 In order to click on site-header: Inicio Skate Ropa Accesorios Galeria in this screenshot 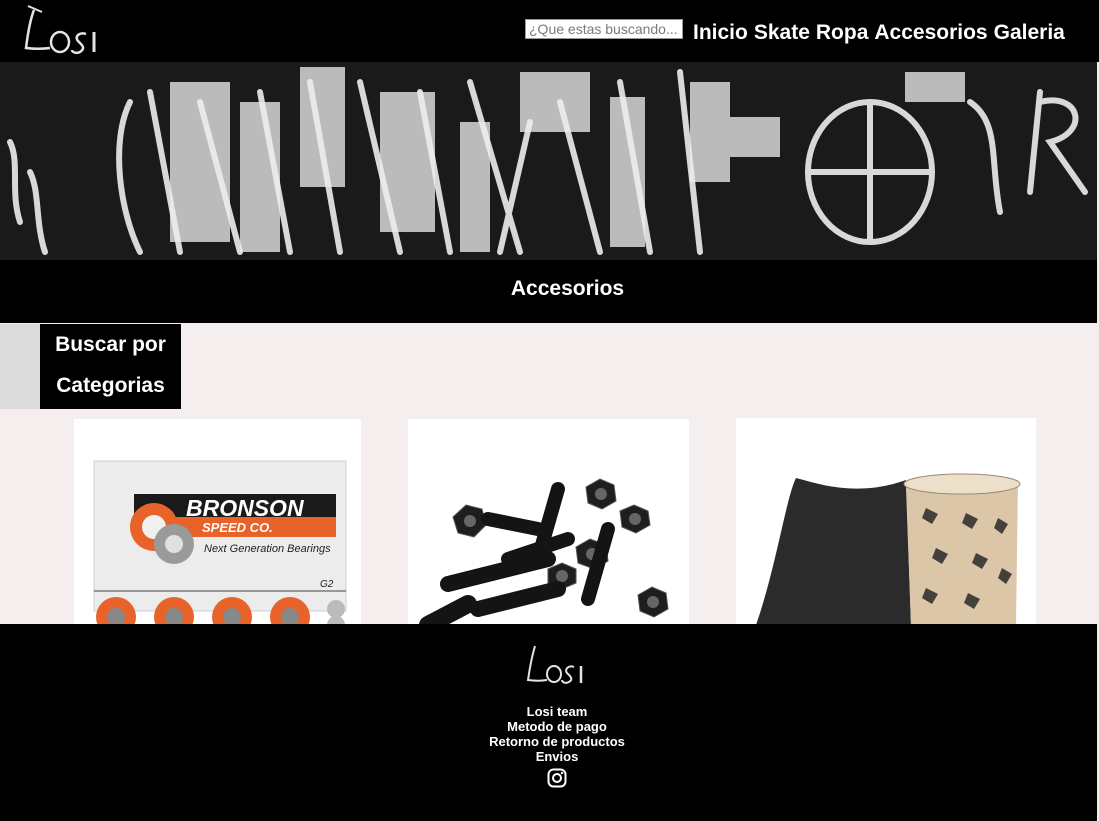, I will do `click(549, 31)`.